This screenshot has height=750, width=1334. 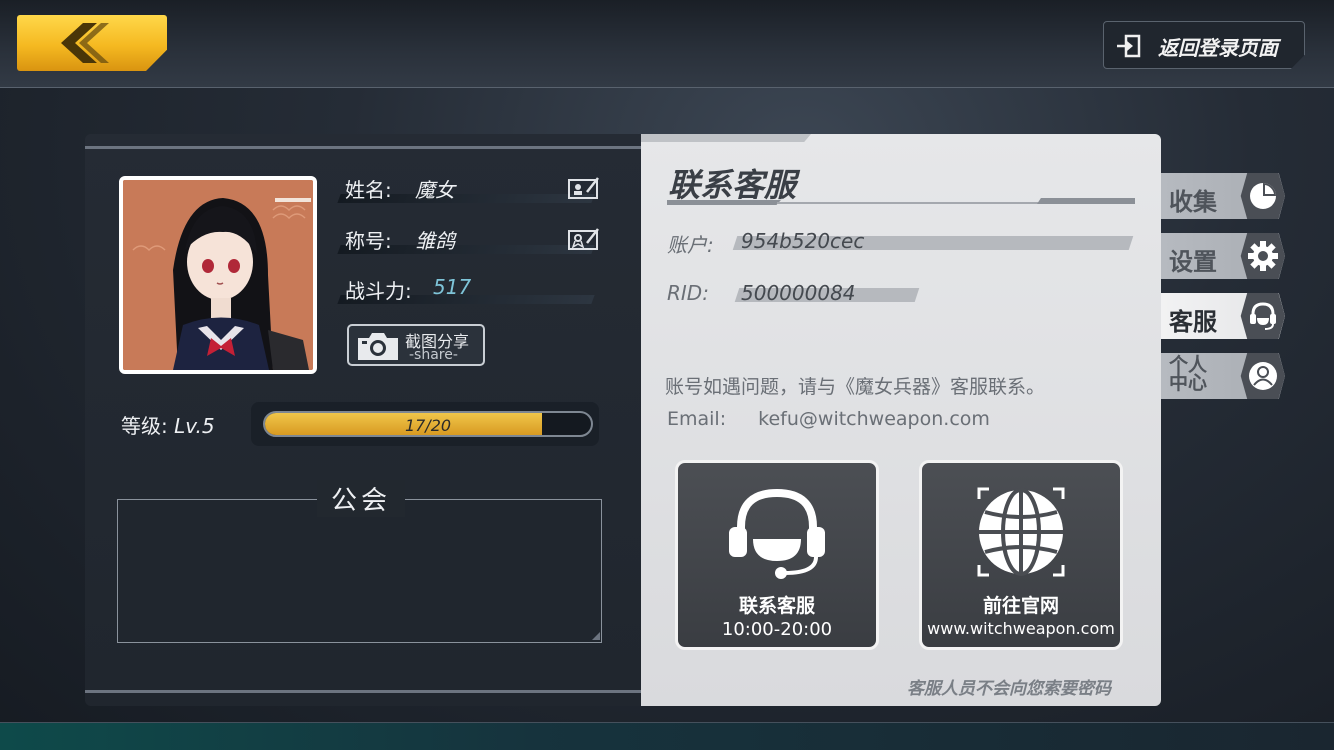 I want to click on rid-value: 500000084, so click(x=798, y=293).